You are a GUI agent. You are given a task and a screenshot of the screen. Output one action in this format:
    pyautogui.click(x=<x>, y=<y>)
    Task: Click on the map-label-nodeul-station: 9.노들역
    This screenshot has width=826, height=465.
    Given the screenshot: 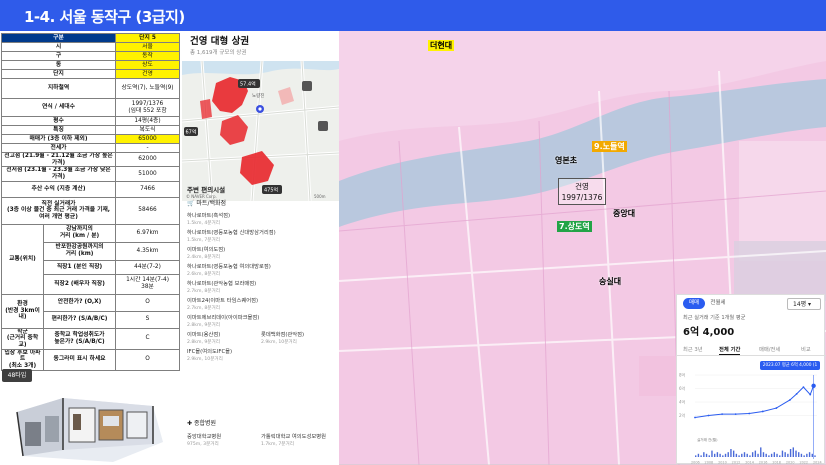 What is the action you would take?
    pyautogui.click(x=609, y=146)
    